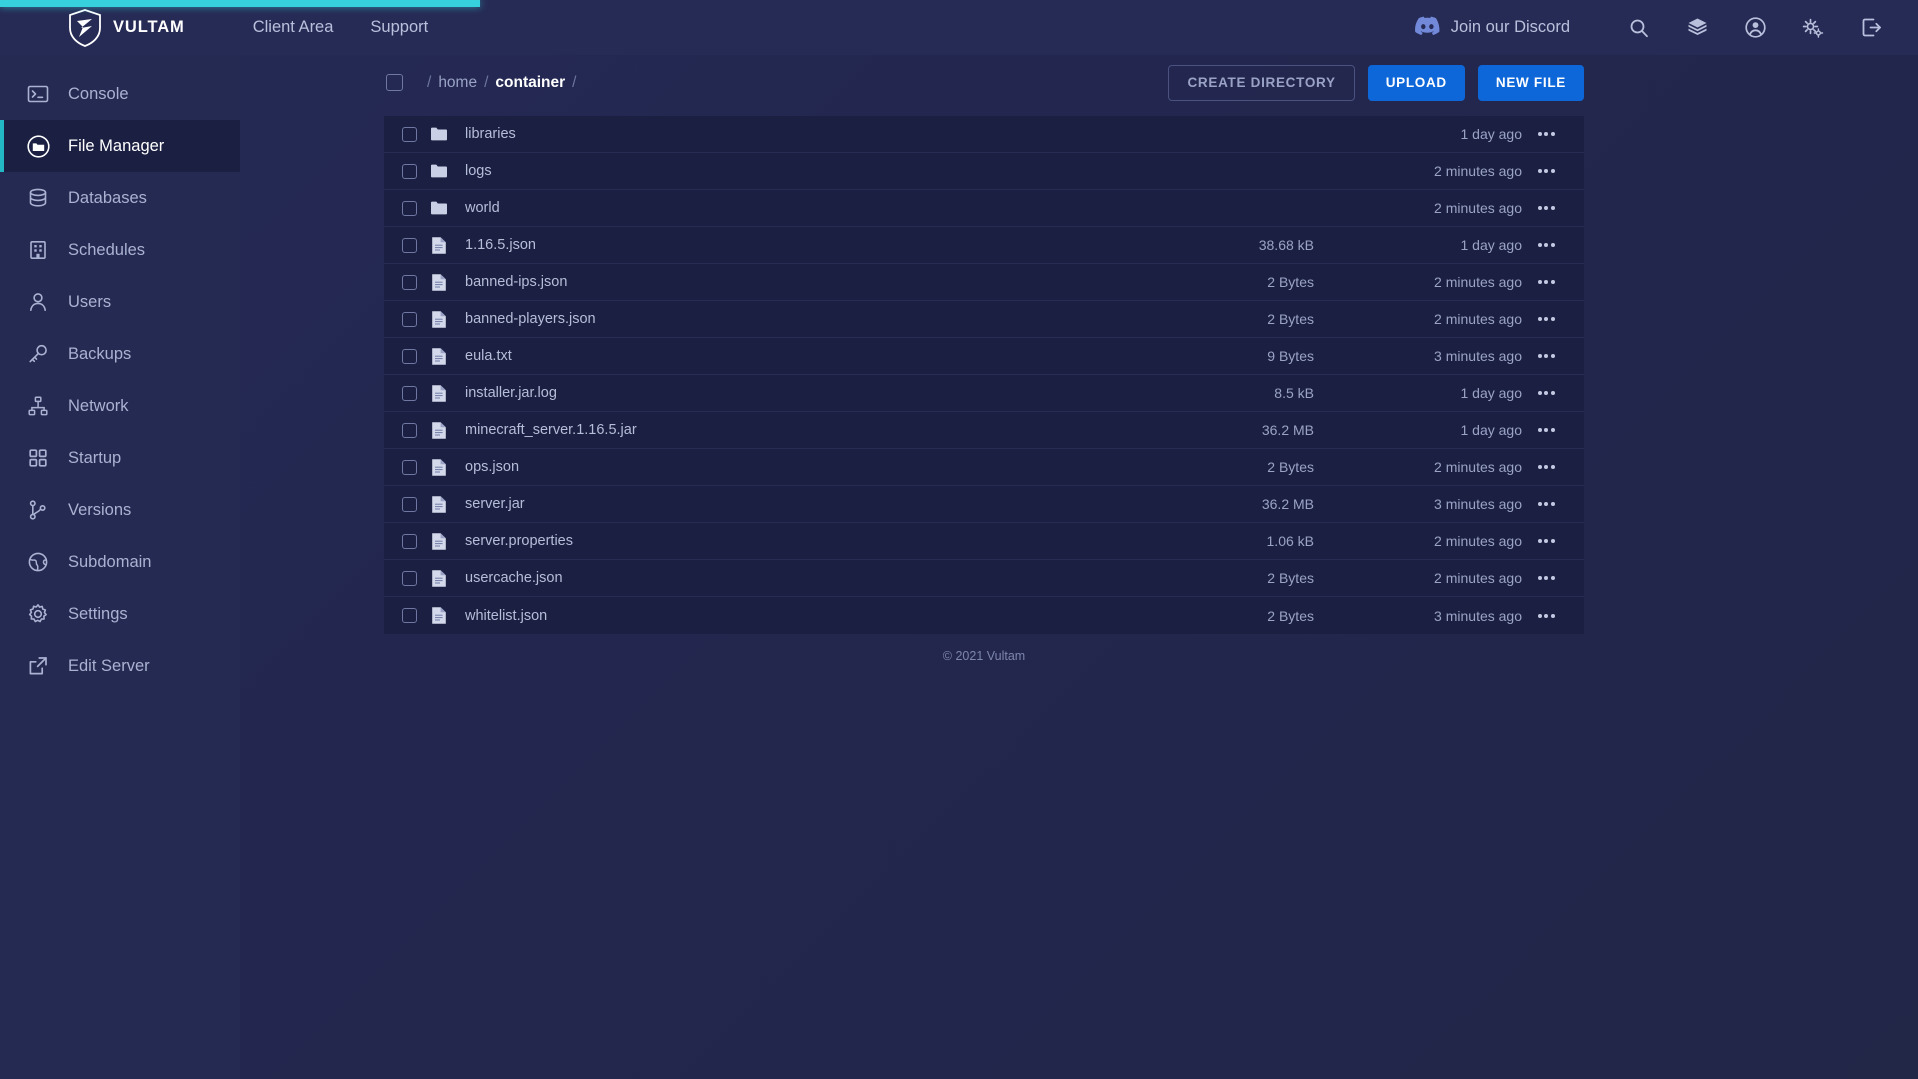 Image resolution: width=1918 pixels, height=1079 pixels. Describe the element at coordinates (1478, 467) in the screenshot. I see `file-modified: 2 minutes ago` at that location.